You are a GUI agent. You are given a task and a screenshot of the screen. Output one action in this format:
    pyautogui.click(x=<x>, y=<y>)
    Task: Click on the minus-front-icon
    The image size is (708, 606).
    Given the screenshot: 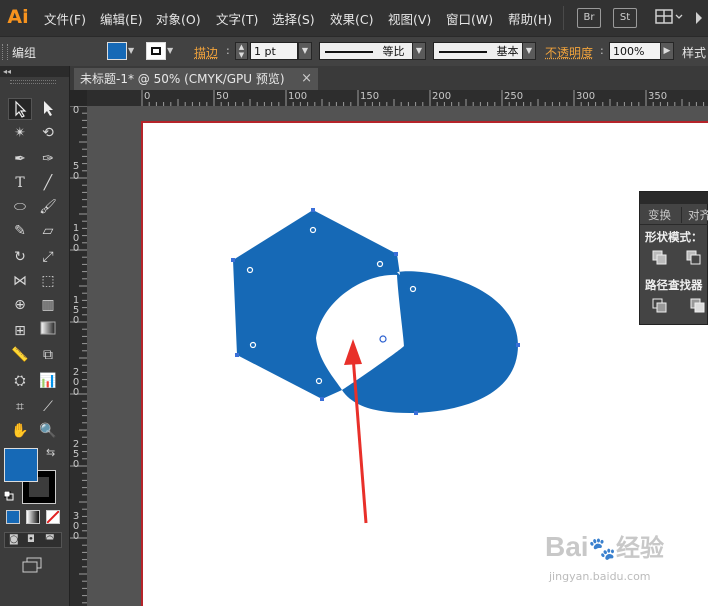 What is the action you would take?
    pyautogui.click(x=694, y=258)
    